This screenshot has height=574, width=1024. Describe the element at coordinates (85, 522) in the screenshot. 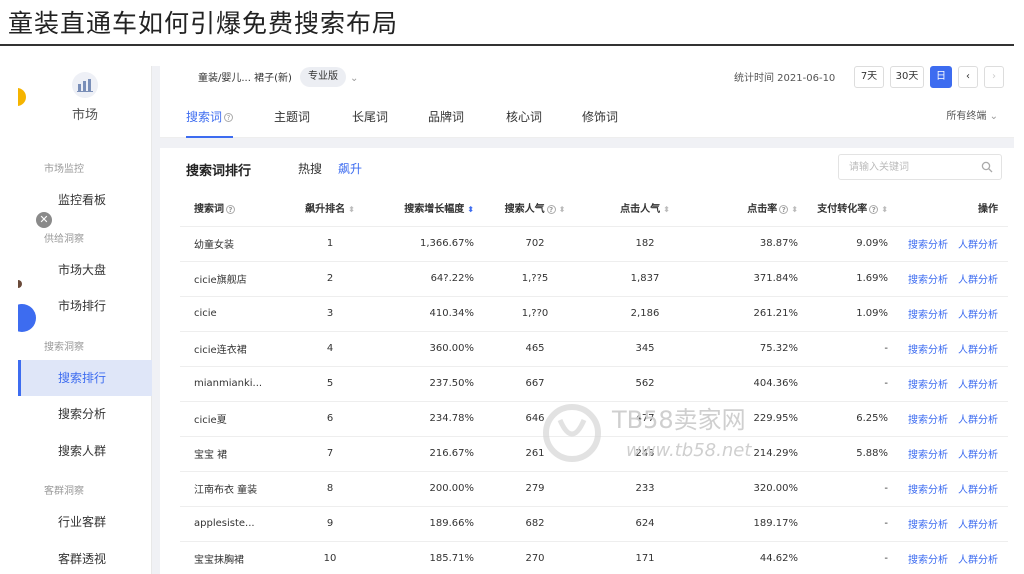

I see `sidebar-item-industry-customers: 行业客群` at that location.